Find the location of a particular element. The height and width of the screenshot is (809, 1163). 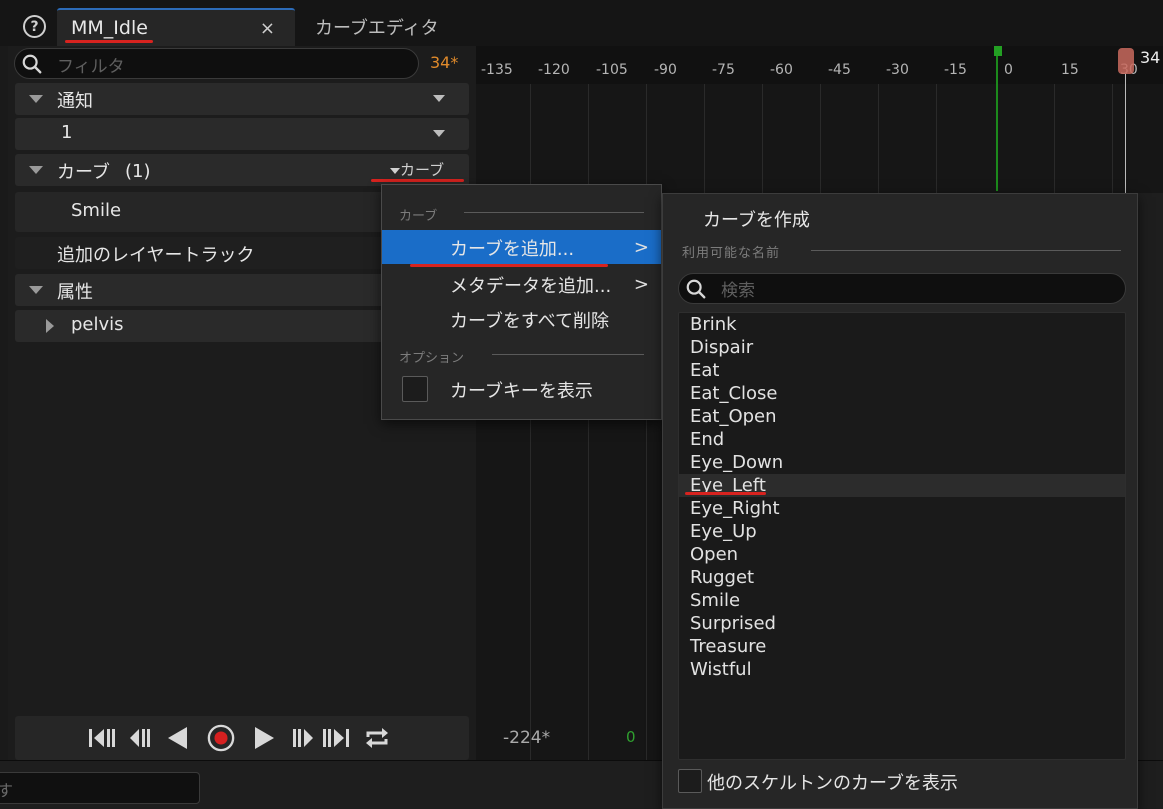

track-notify: 通知 is located at coordinates (242, 99).